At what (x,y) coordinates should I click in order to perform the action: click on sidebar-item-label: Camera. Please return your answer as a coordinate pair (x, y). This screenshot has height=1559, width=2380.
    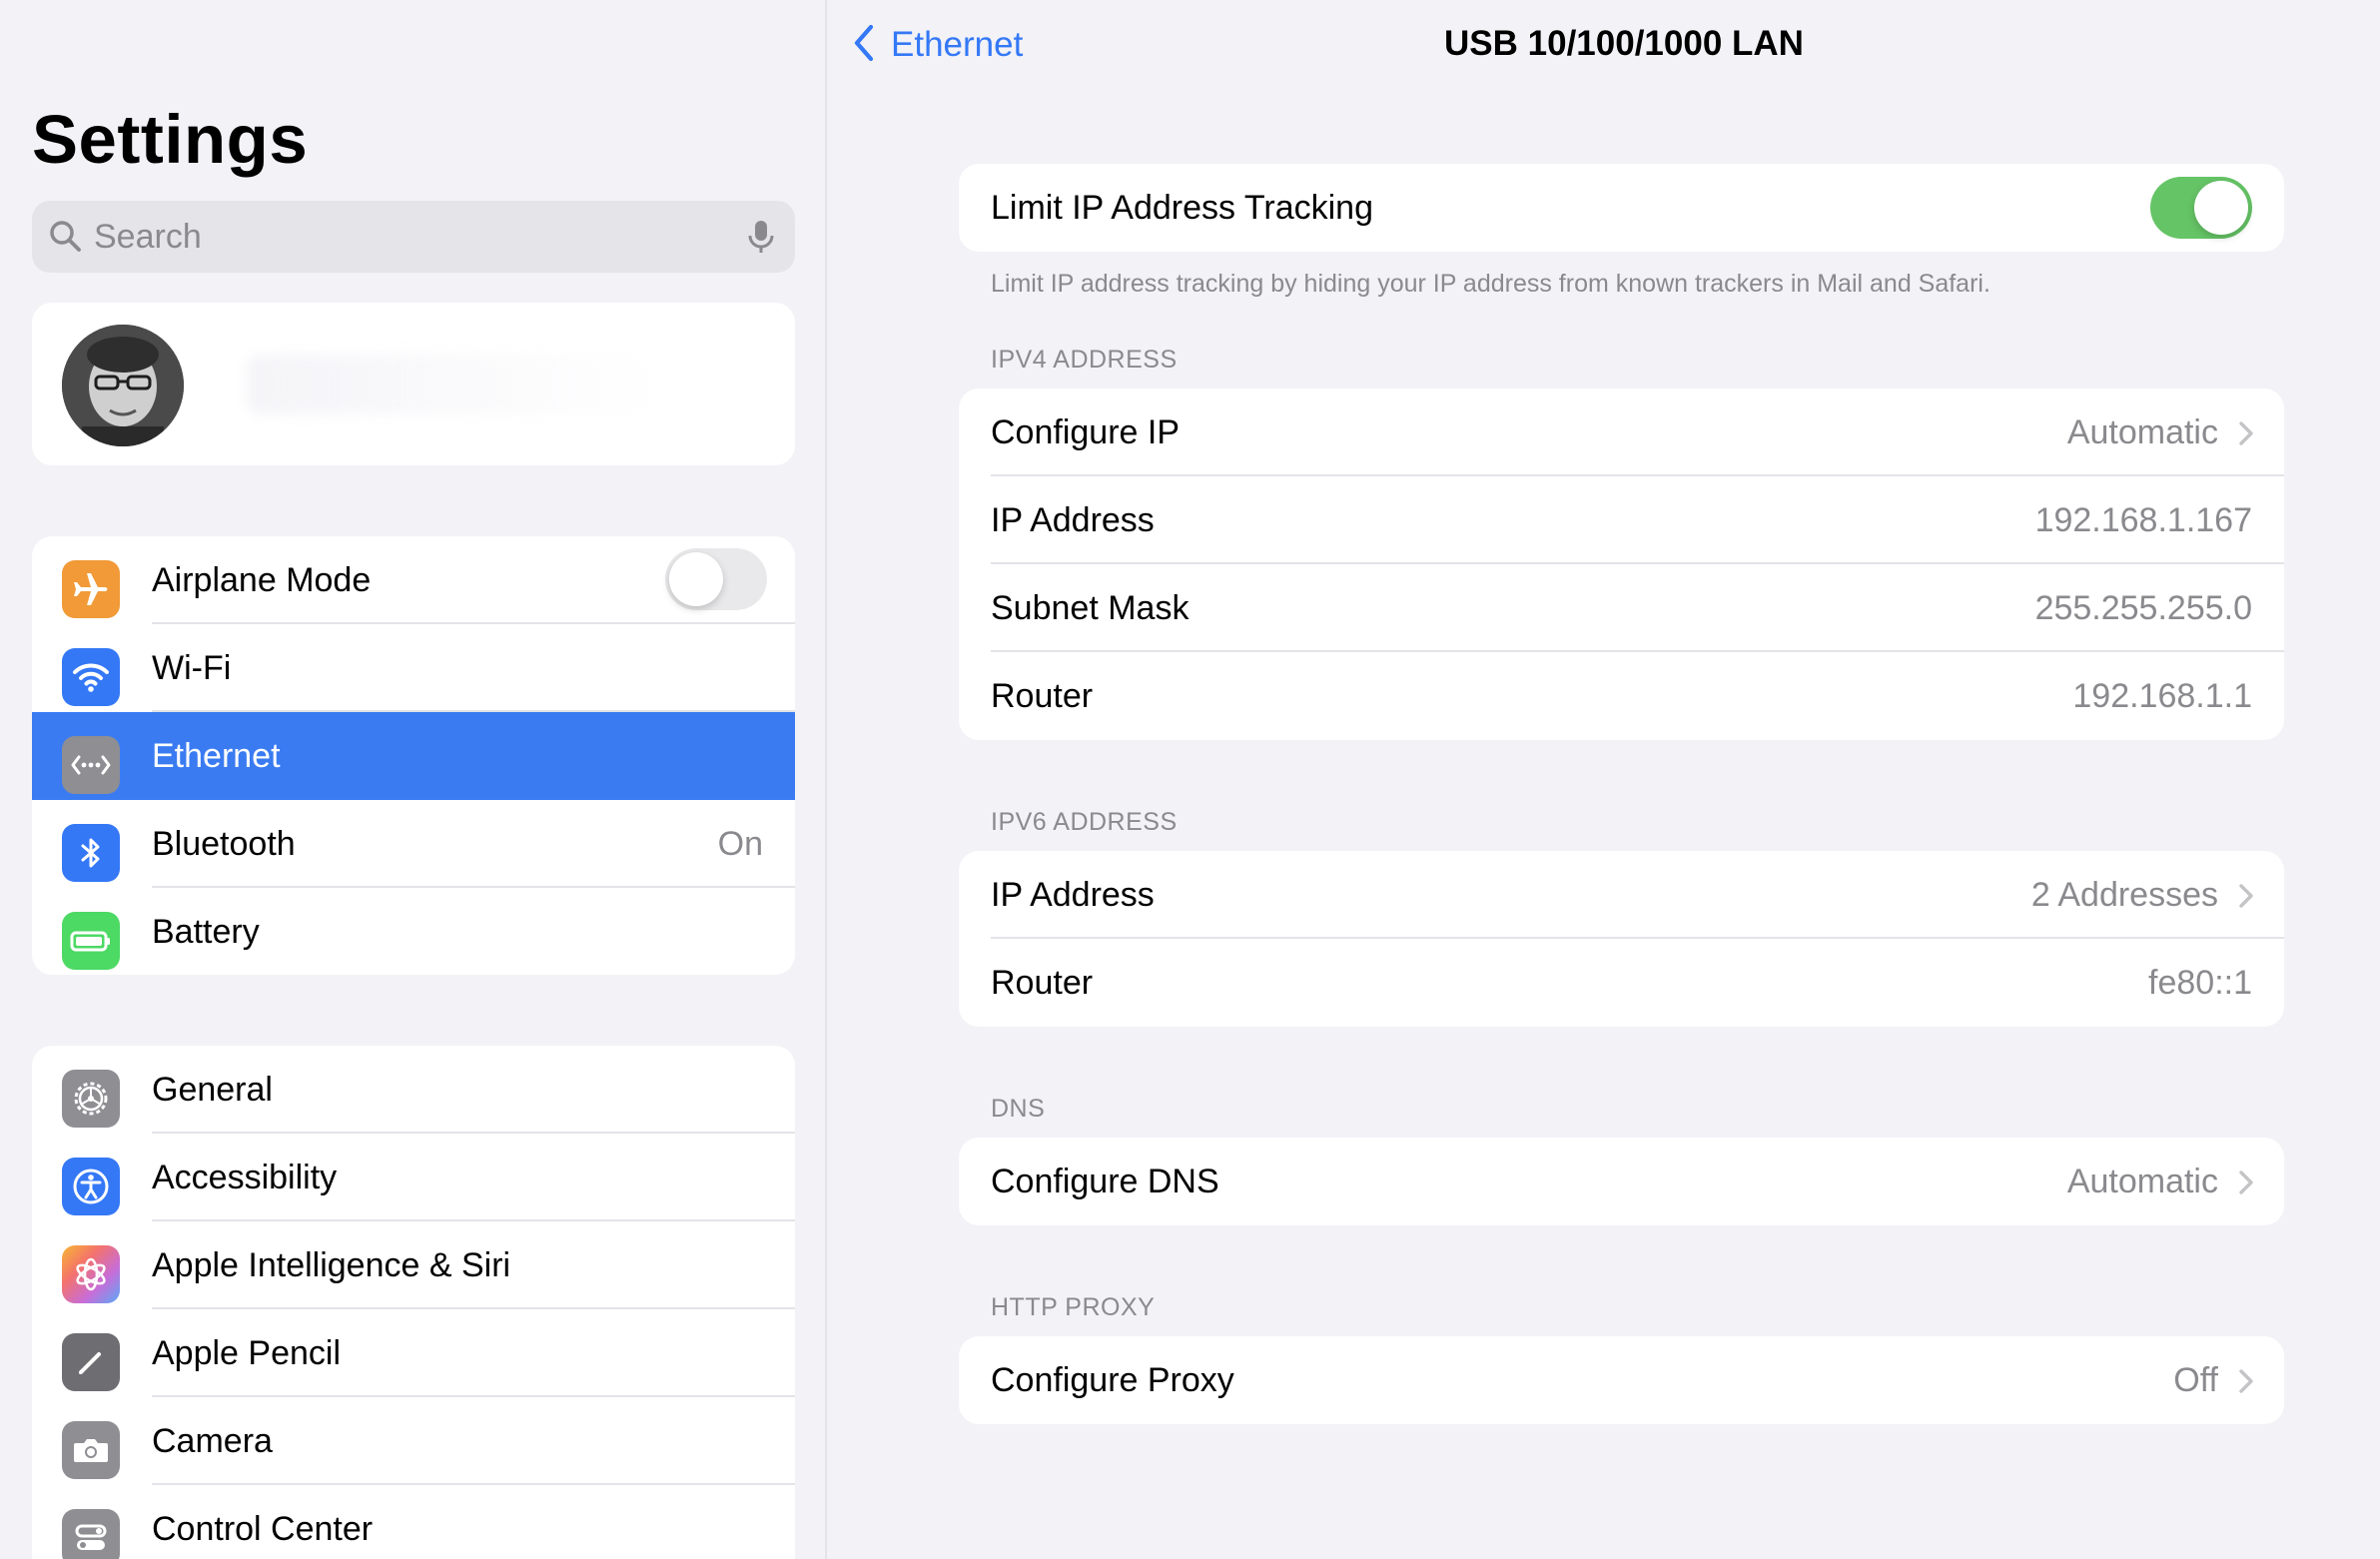
    Looking at the image, I should click on (212, 1441).